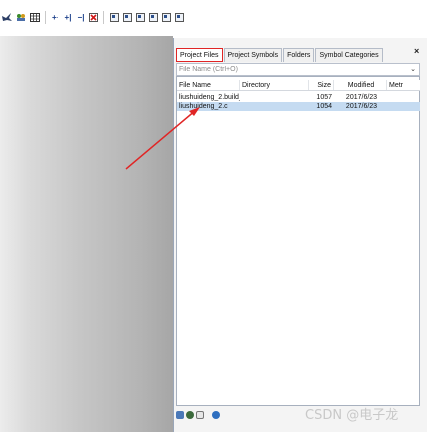  Describe the element at coordinates (213, 18) in the screenshot. I see `toolbar: +. +| −|` at that location.